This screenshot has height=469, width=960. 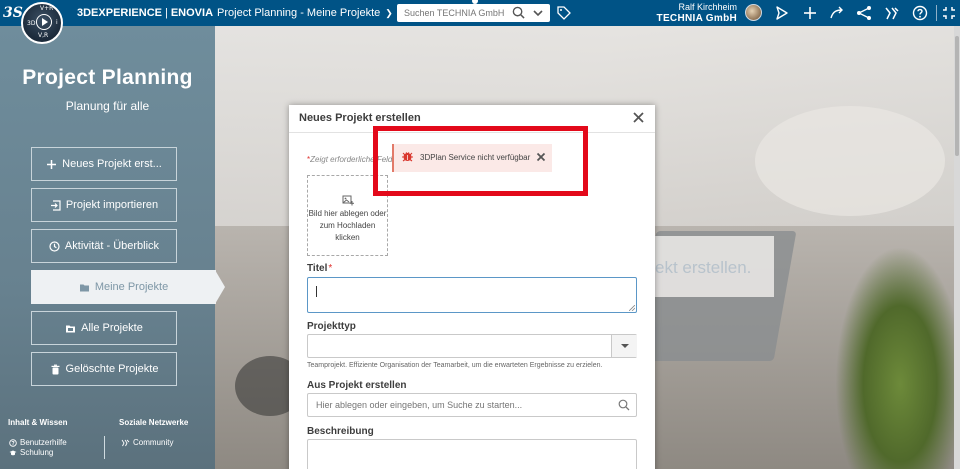 What do you see at coordinates (472, 346) in the screenshot?
I see `projecttype-select` at bounding box center [472, 346].